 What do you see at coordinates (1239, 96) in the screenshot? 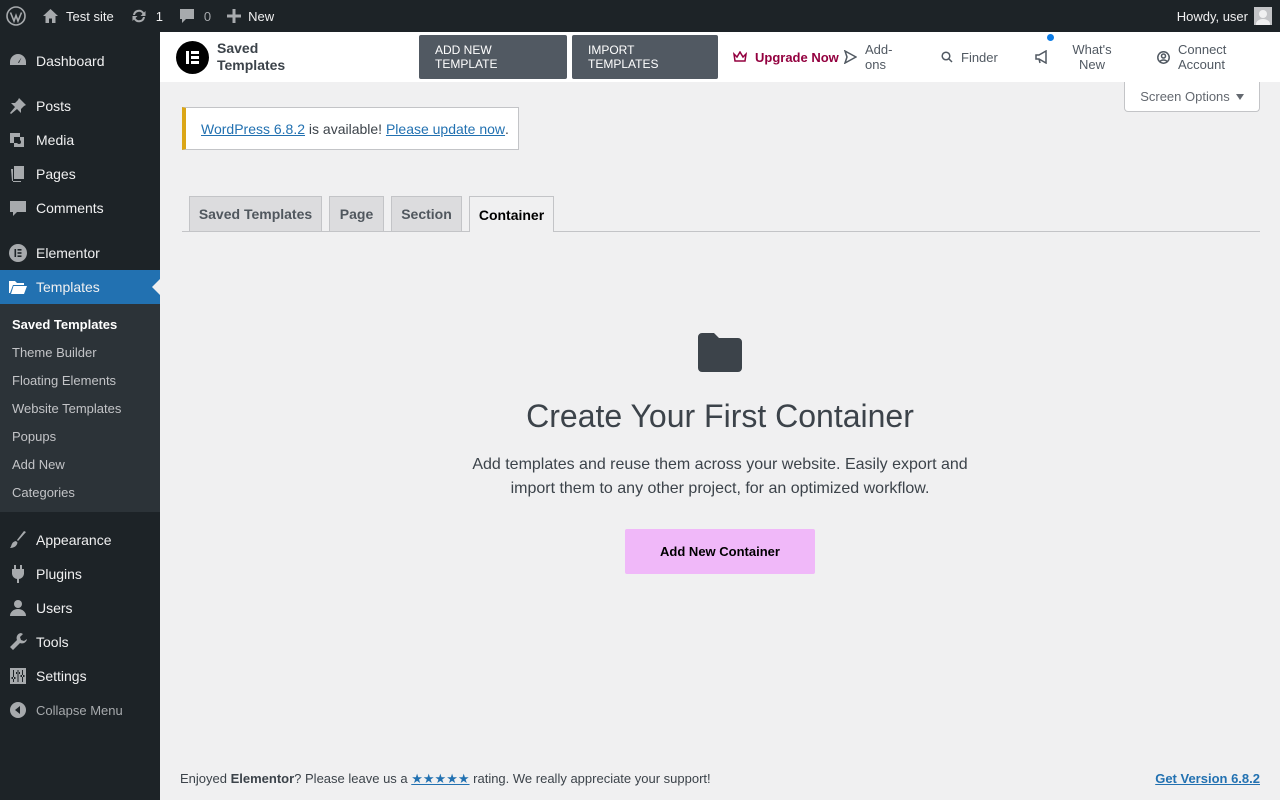
I see `caret-down-icon` at bounding box center [1239, 96].